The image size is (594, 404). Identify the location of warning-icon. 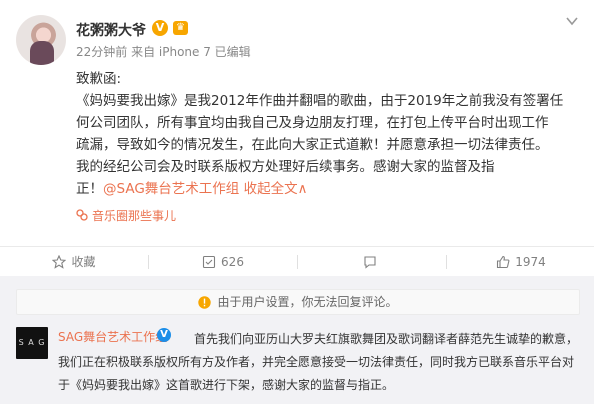
(205, 302).